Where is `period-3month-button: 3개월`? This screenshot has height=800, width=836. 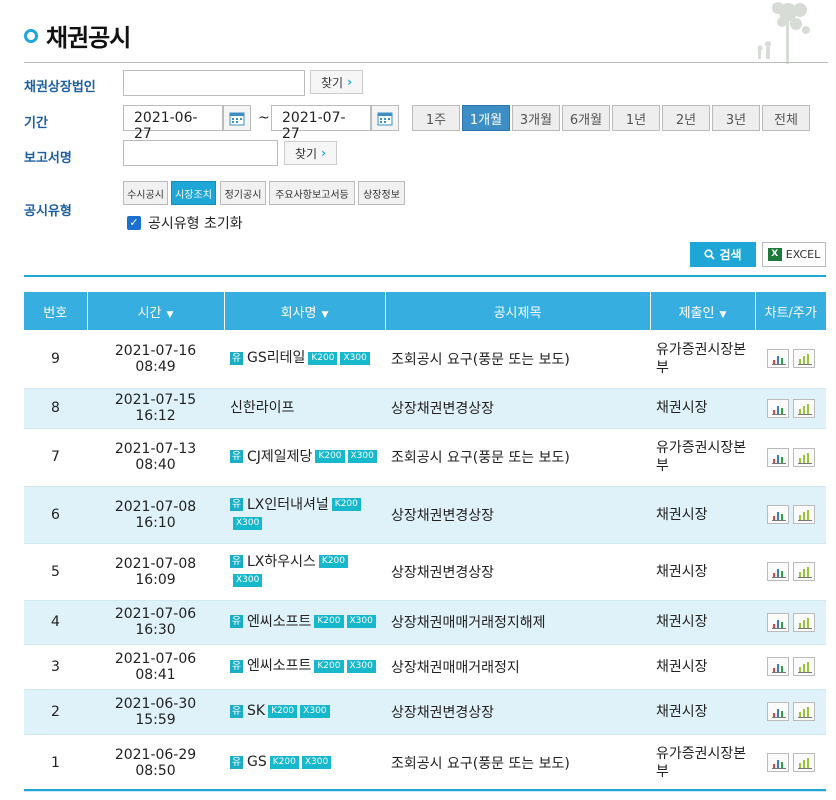 period-3month-button: 3개월 is located at coordinates (536, 118).